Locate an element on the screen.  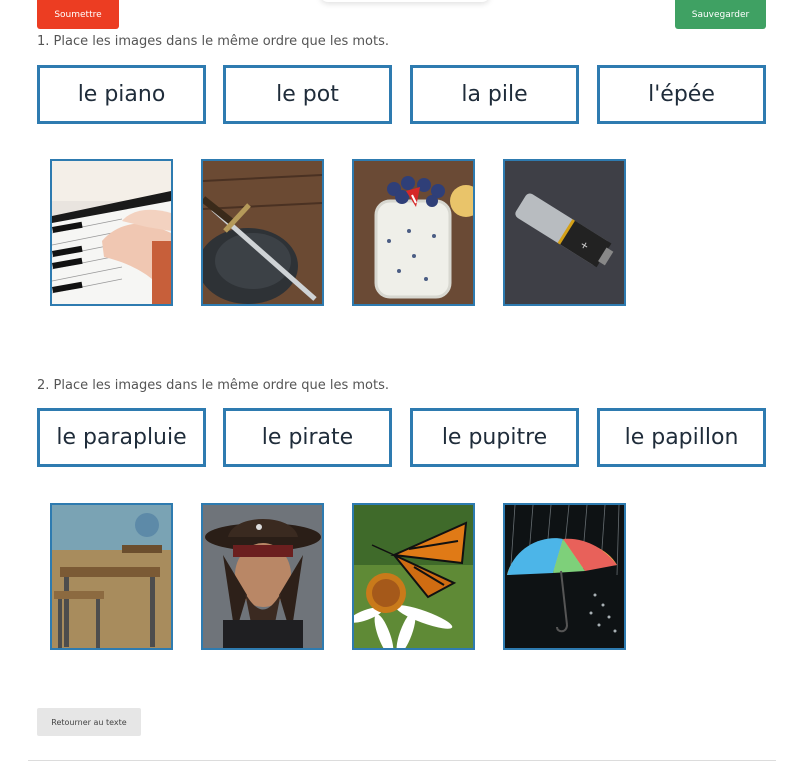
yogurt-jar-image is located at coordinates (413, 232).